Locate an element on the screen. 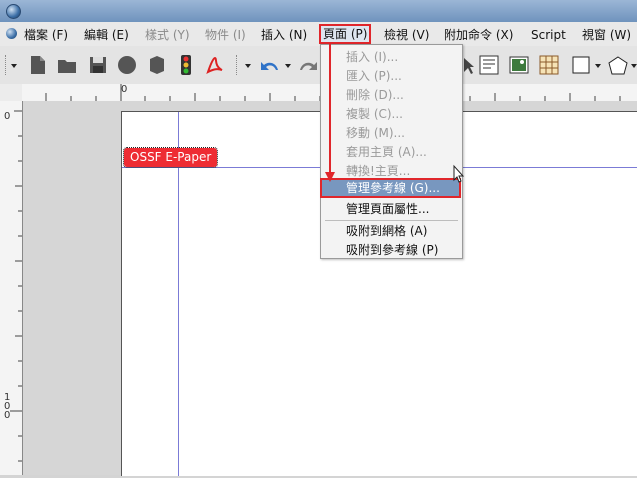 Image resolution: width=637 pixels, height=478 pixels. menu-file: 檔案 (F) is located at coordinates (46, 35).